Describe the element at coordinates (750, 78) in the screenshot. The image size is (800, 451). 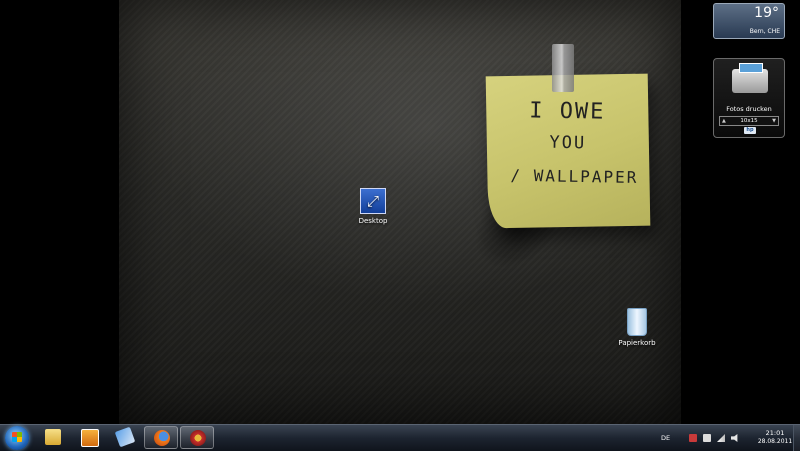
I see `printer-icon` at that location.